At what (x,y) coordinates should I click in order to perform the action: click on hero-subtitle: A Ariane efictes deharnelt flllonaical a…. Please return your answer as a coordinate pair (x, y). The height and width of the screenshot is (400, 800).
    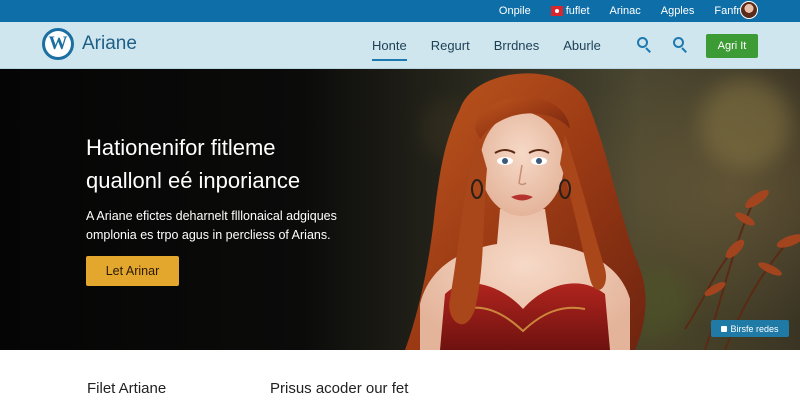
    Looking at the image, I should click on (236, 226).